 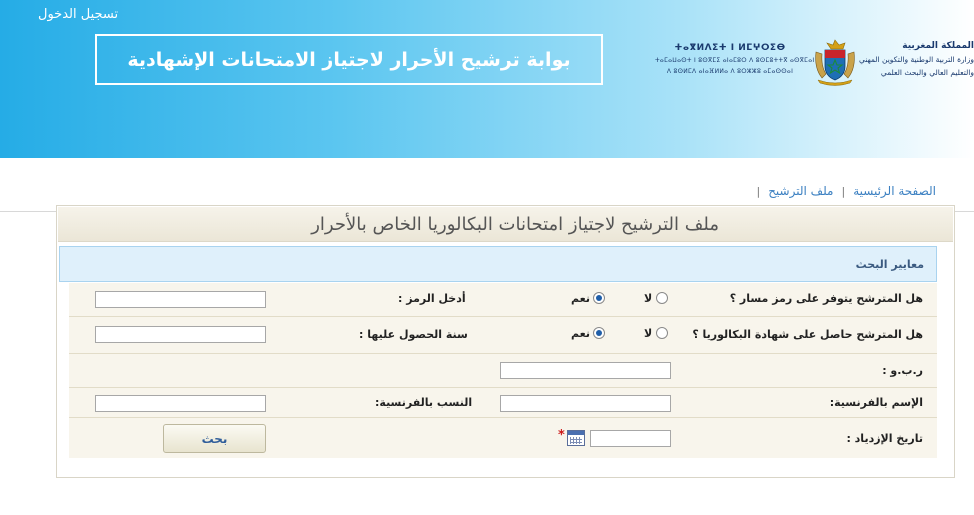 What do you see at coordinates (180, 299) in the screenshot?
I see `code-input` at bounding box center [180, 299].